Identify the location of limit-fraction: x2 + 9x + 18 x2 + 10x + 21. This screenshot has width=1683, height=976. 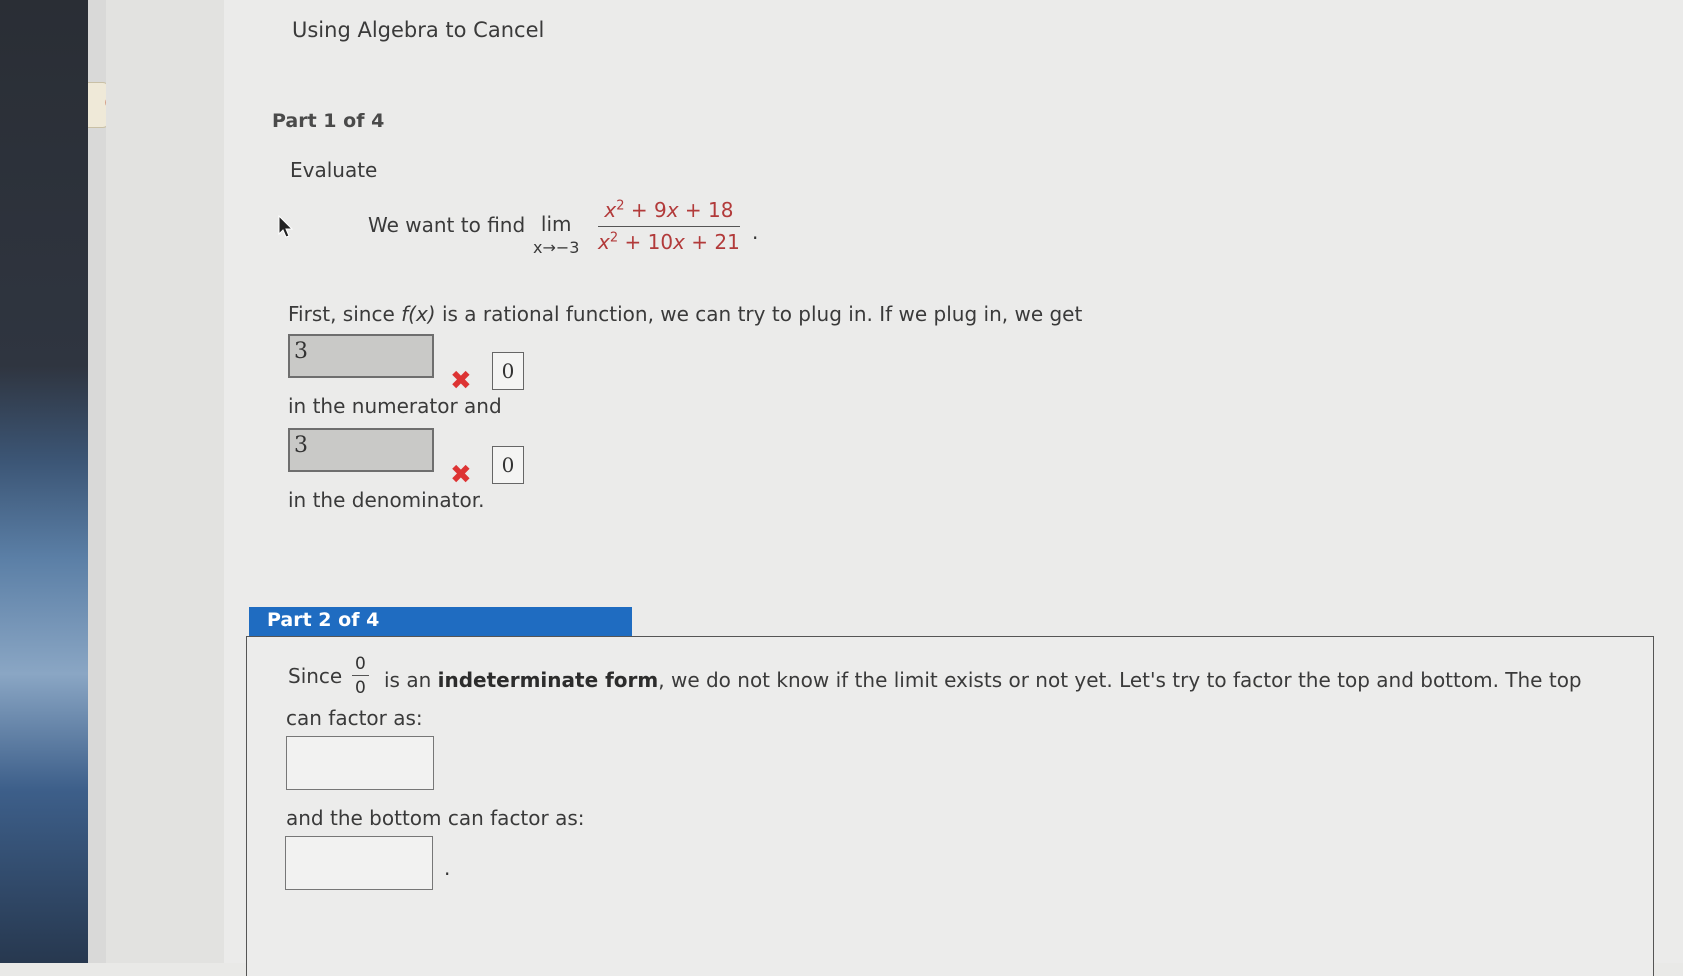
(669, 226).